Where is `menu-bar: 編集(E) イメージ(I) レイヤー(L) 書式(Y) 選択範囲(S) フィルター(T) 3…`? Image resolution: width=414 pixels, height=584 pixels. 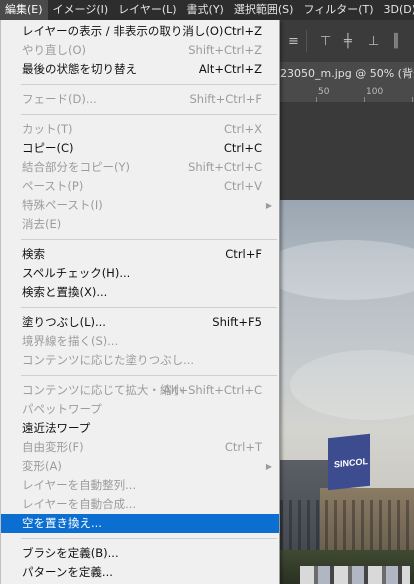
menu-bar: 編集(E) イメージ(I) レイヤー(L) 書式(Y) 選択範囲(S) フィルター(T) 3… is located at coordinates (207, 10).